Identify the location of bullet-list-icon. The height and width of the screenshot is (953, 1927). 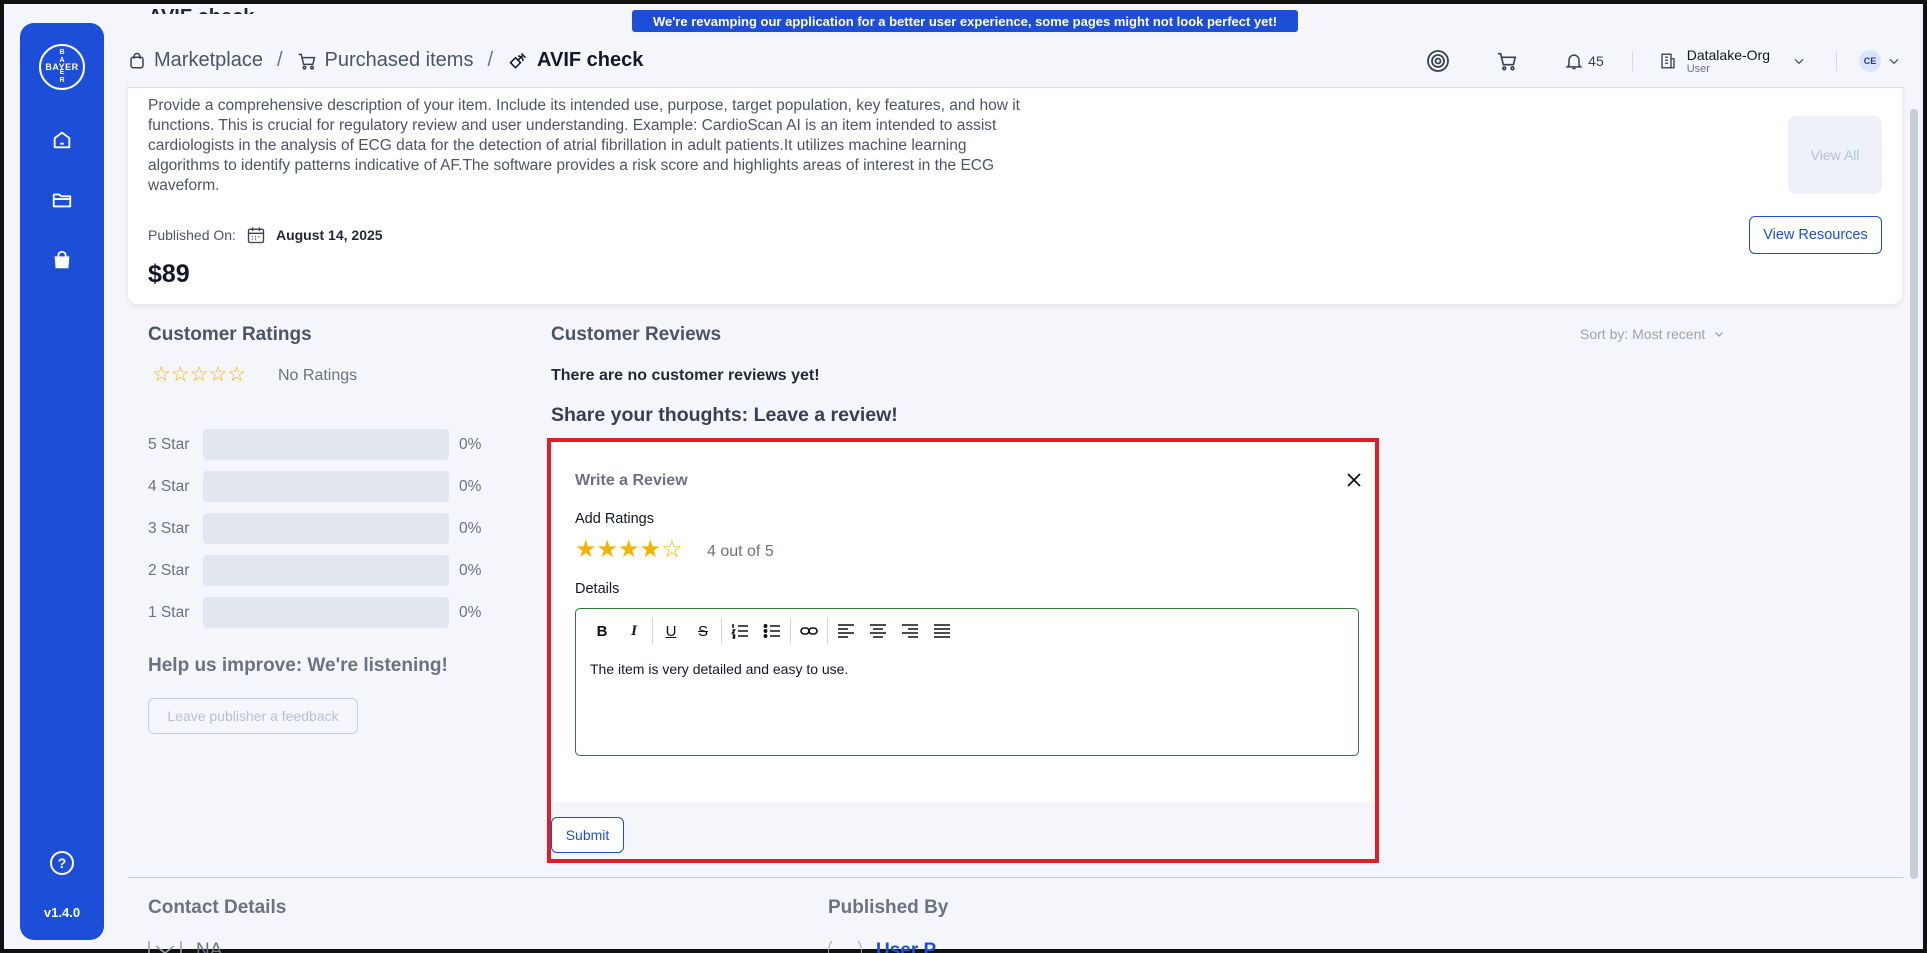
(772, 631).